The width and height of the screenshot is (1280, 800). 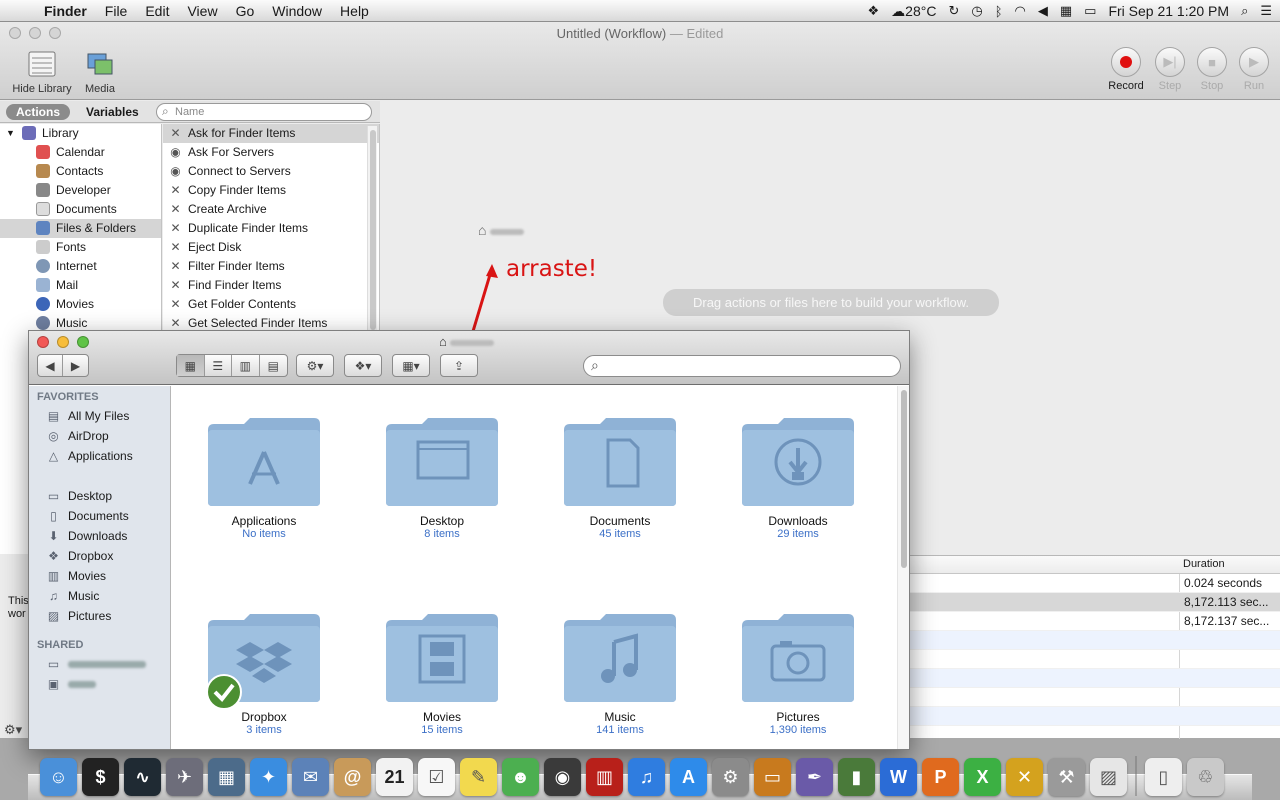 I want to click on list-view-button: ☰, so click(x=218, y=365).